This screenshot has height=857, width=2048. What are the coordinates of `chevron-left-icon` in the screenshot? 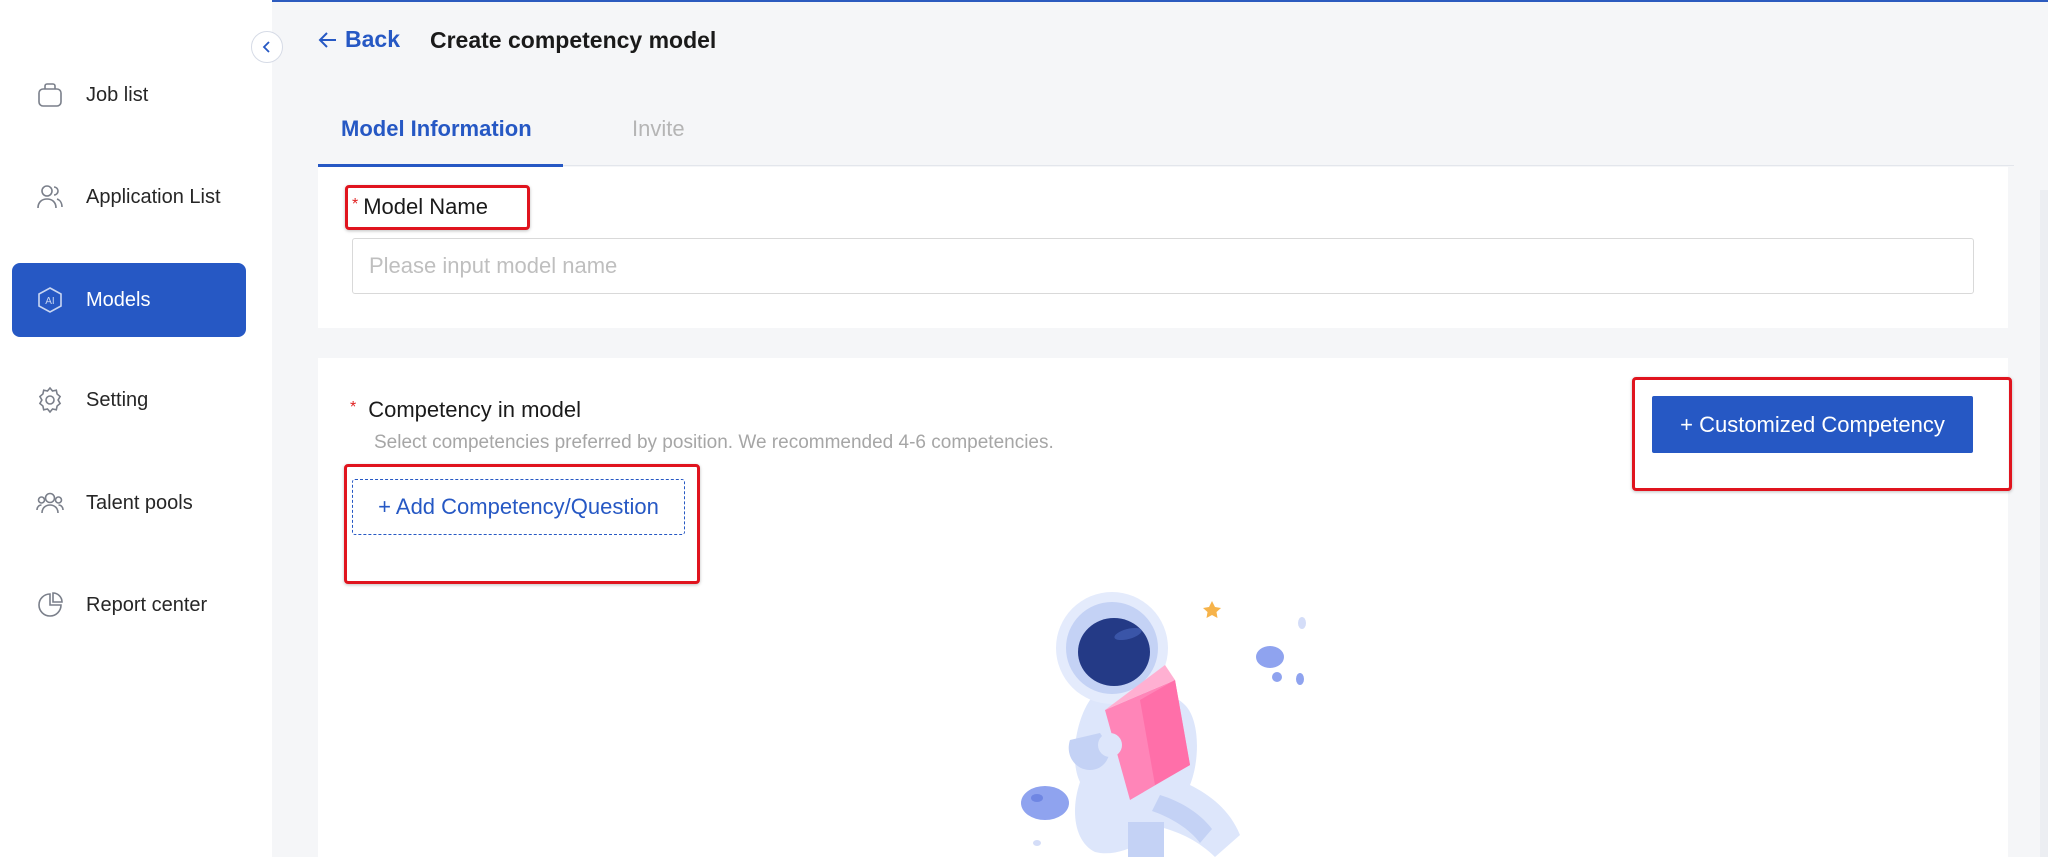 It's located at (266, 47).